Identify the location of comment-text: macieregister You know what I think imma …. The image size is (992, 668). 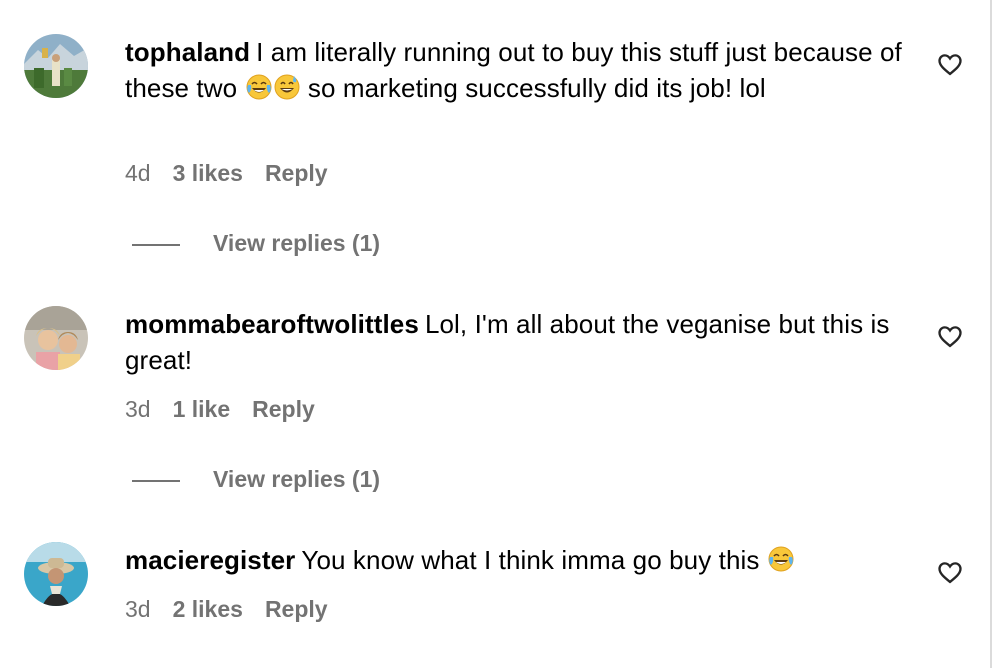
(520, 560).